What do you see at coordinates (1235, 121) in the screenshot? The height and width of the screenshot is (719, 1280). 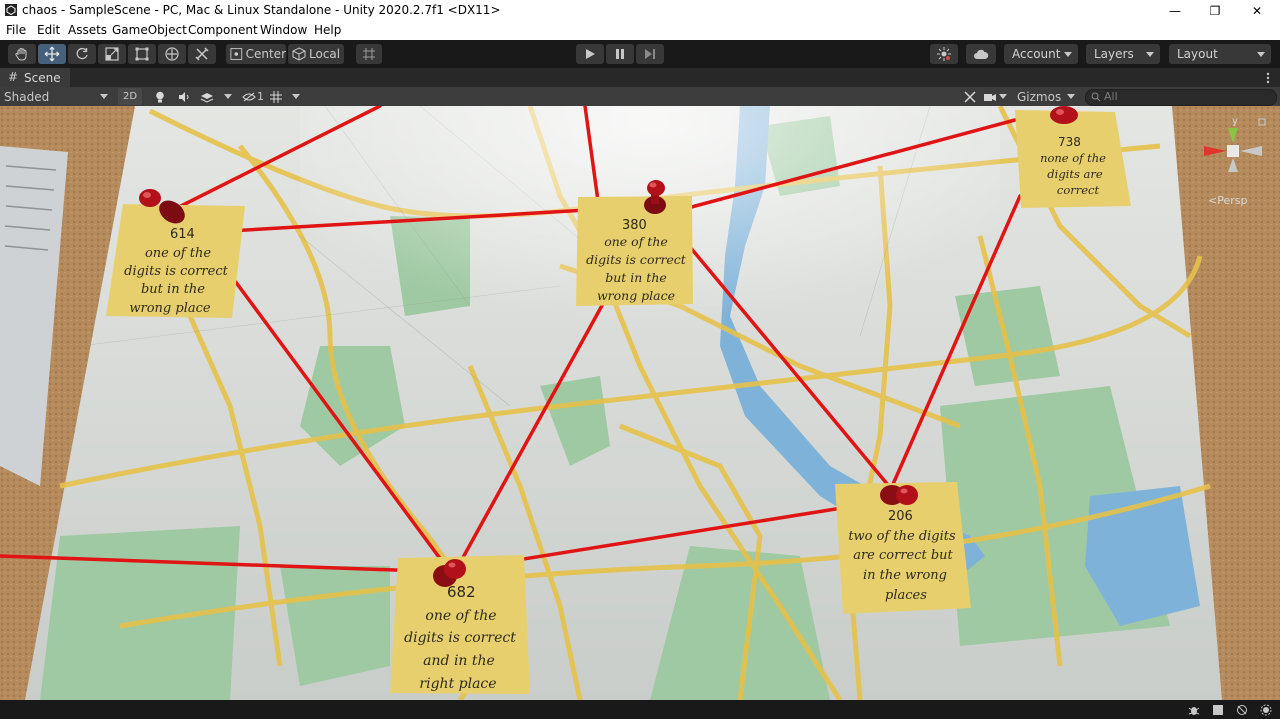 I see `gizmo-axis-y-label: y` at bounding box center [1235, 121].